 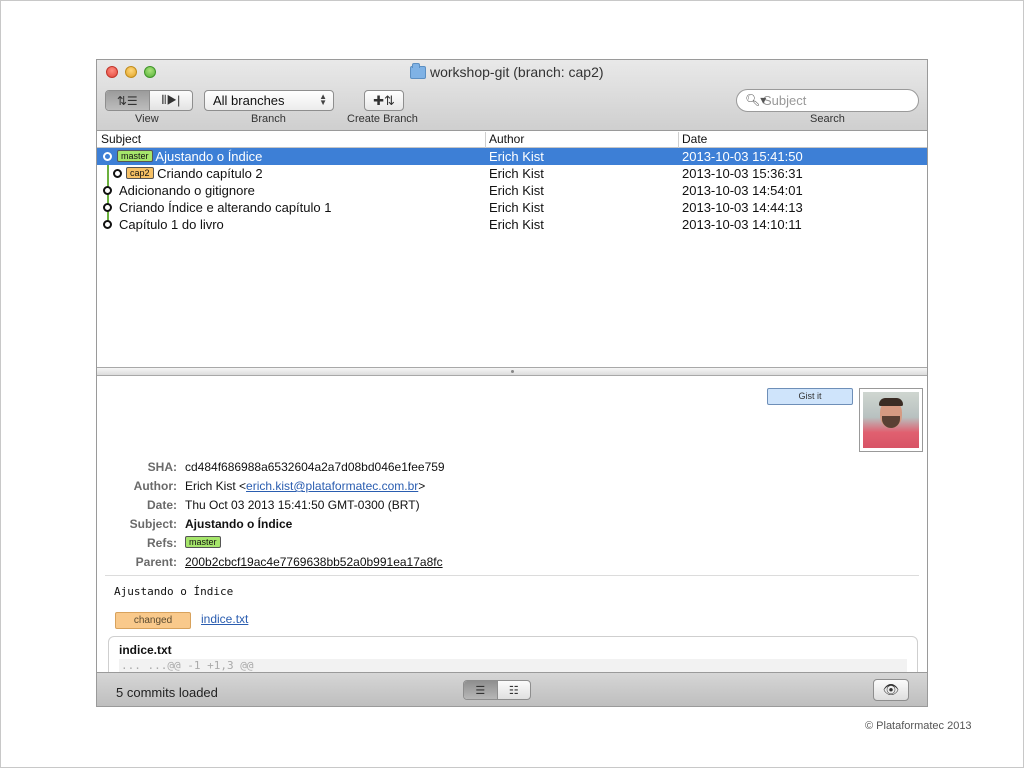 What do you see at coordinates (121, 139) in the screenshot?
I see `column-header-subject: Subject` at bounding box center [121, 139].